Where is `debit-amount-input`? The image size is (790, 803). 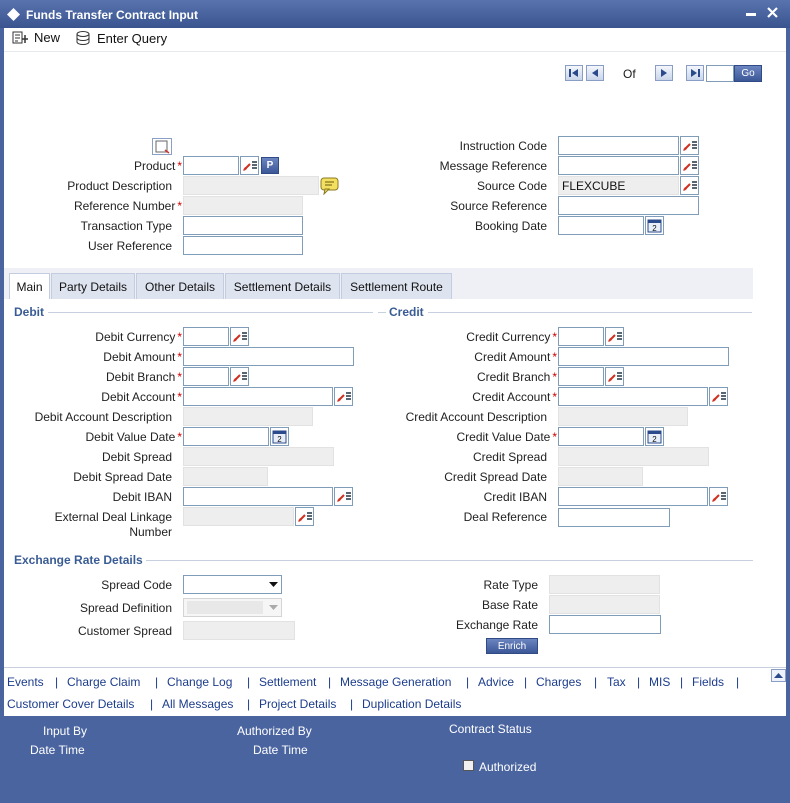 debit-amount-input is located at coordinates (268, 356).